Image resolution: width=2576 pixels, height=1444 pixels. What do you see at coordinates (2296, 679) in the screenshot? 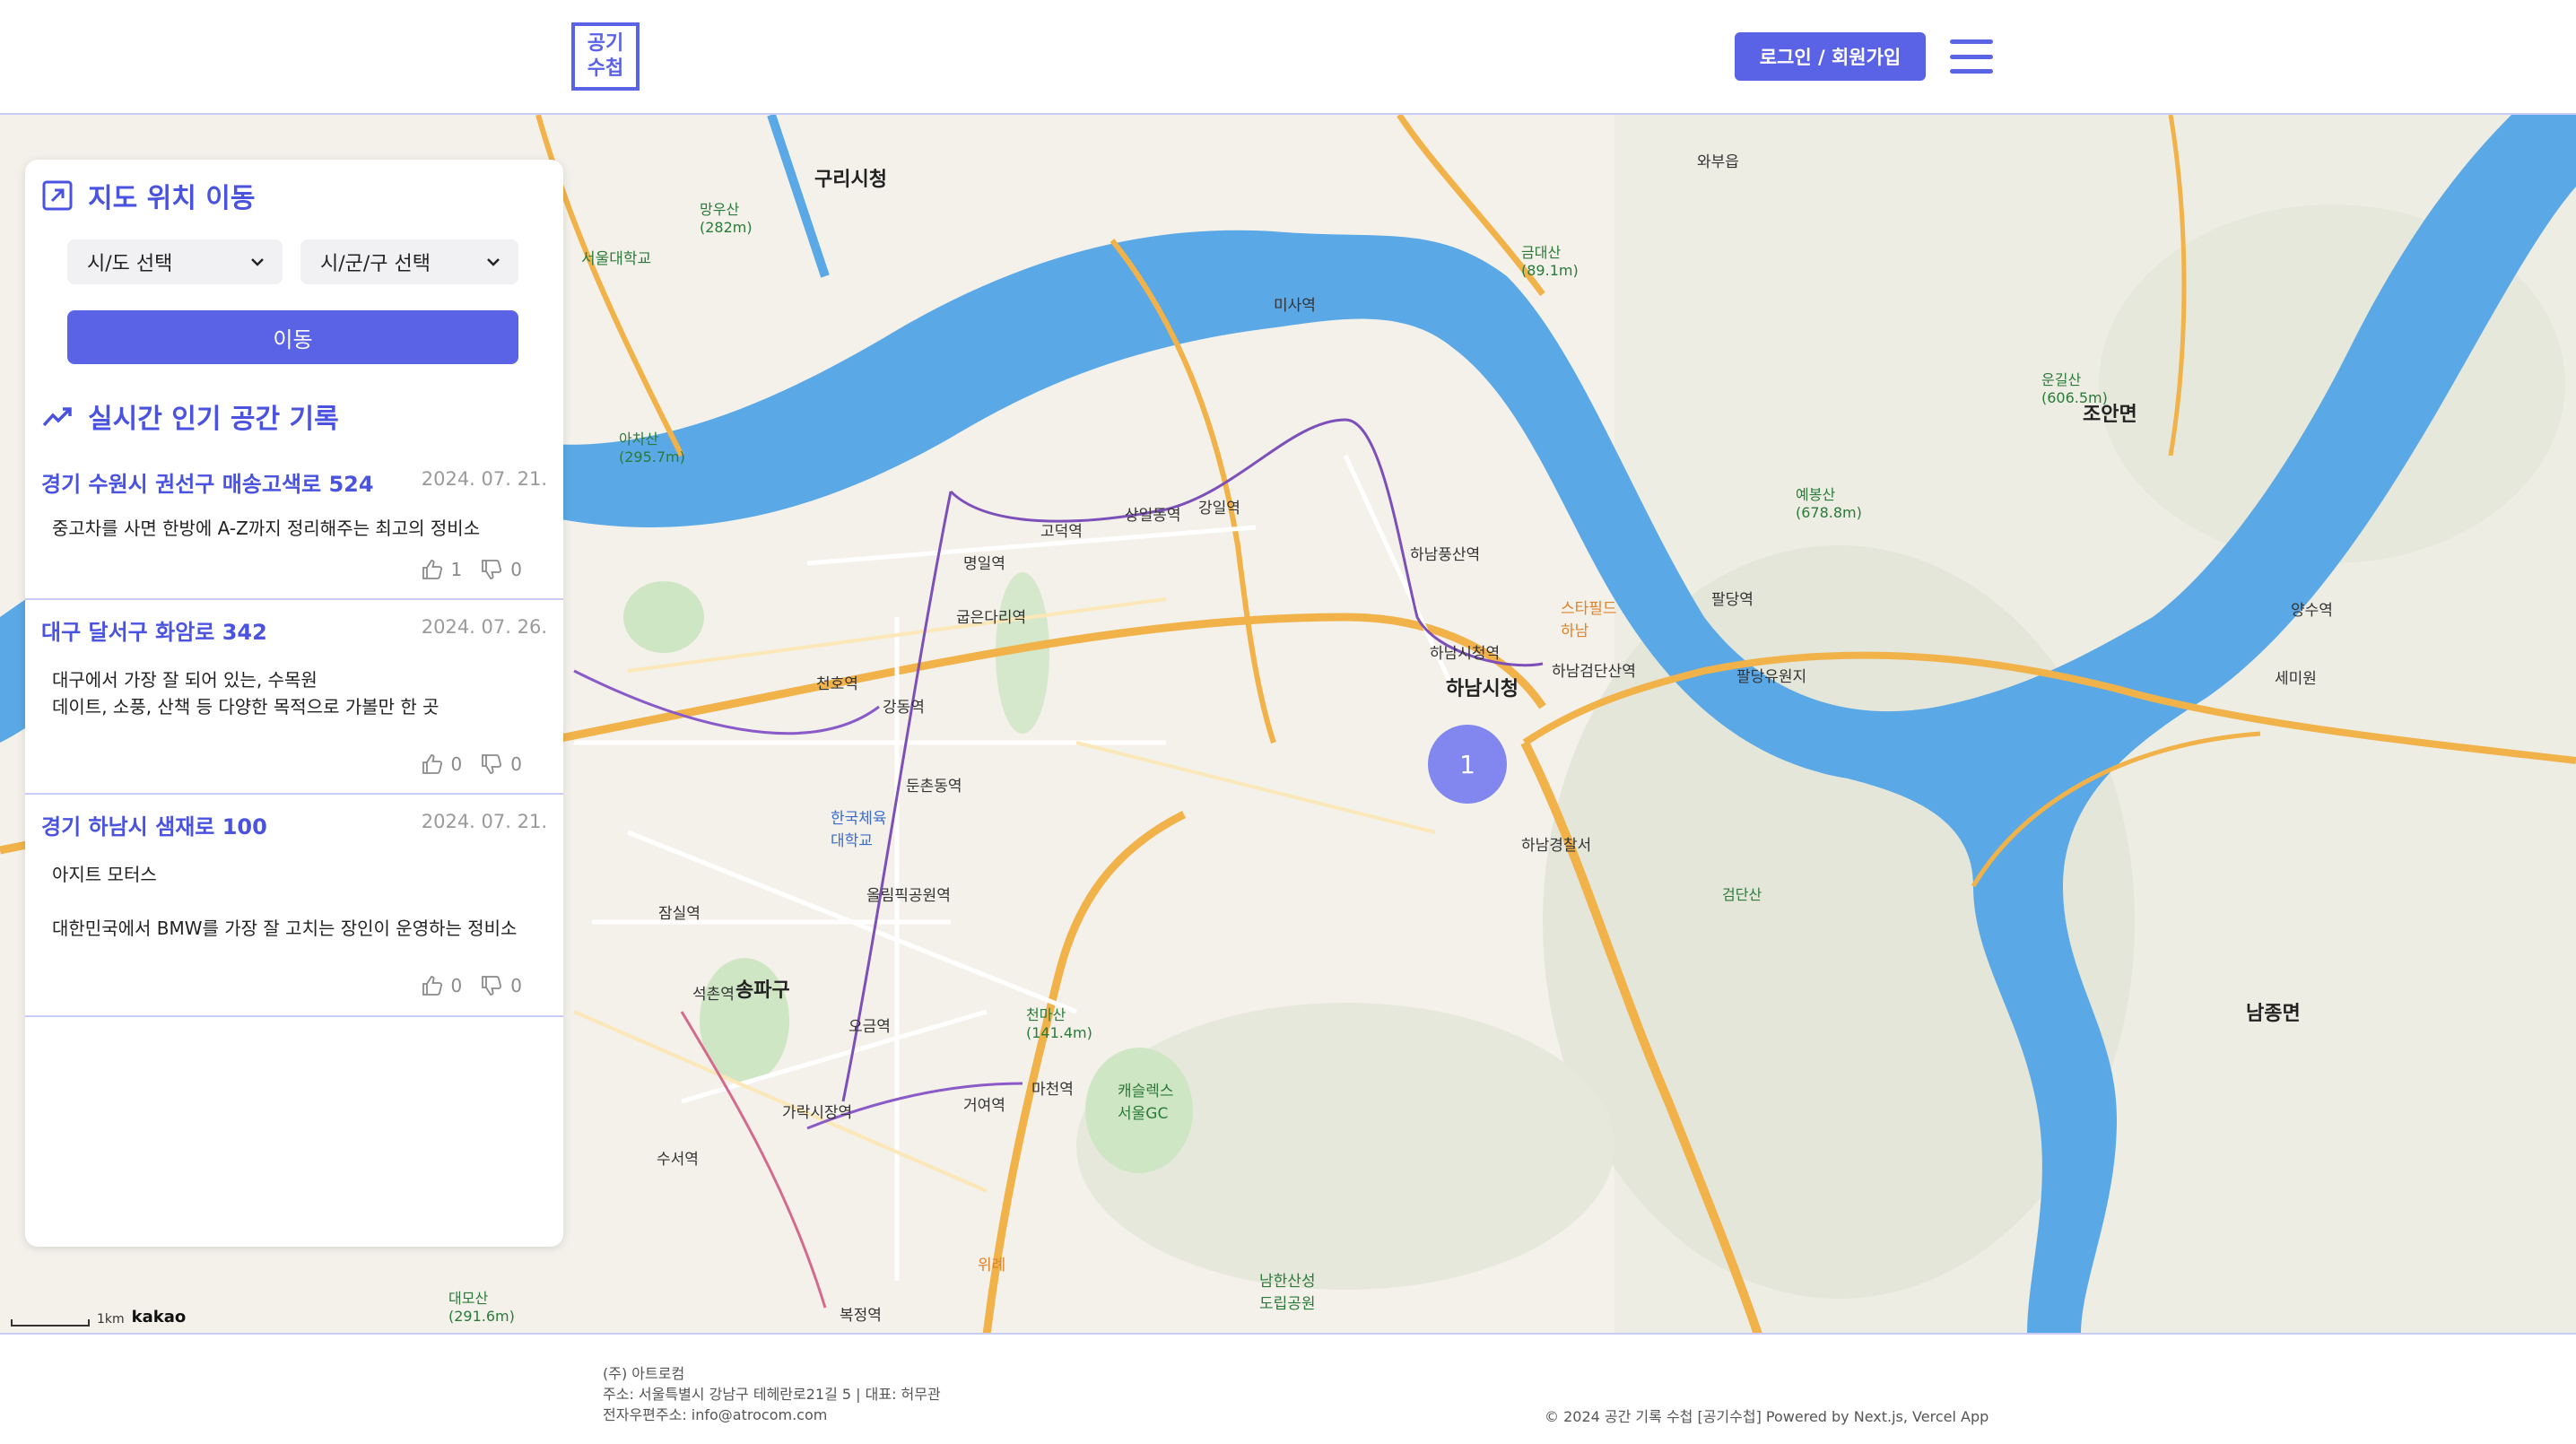
I see `map-label: 세미원` at bounding box center [2296, 679].